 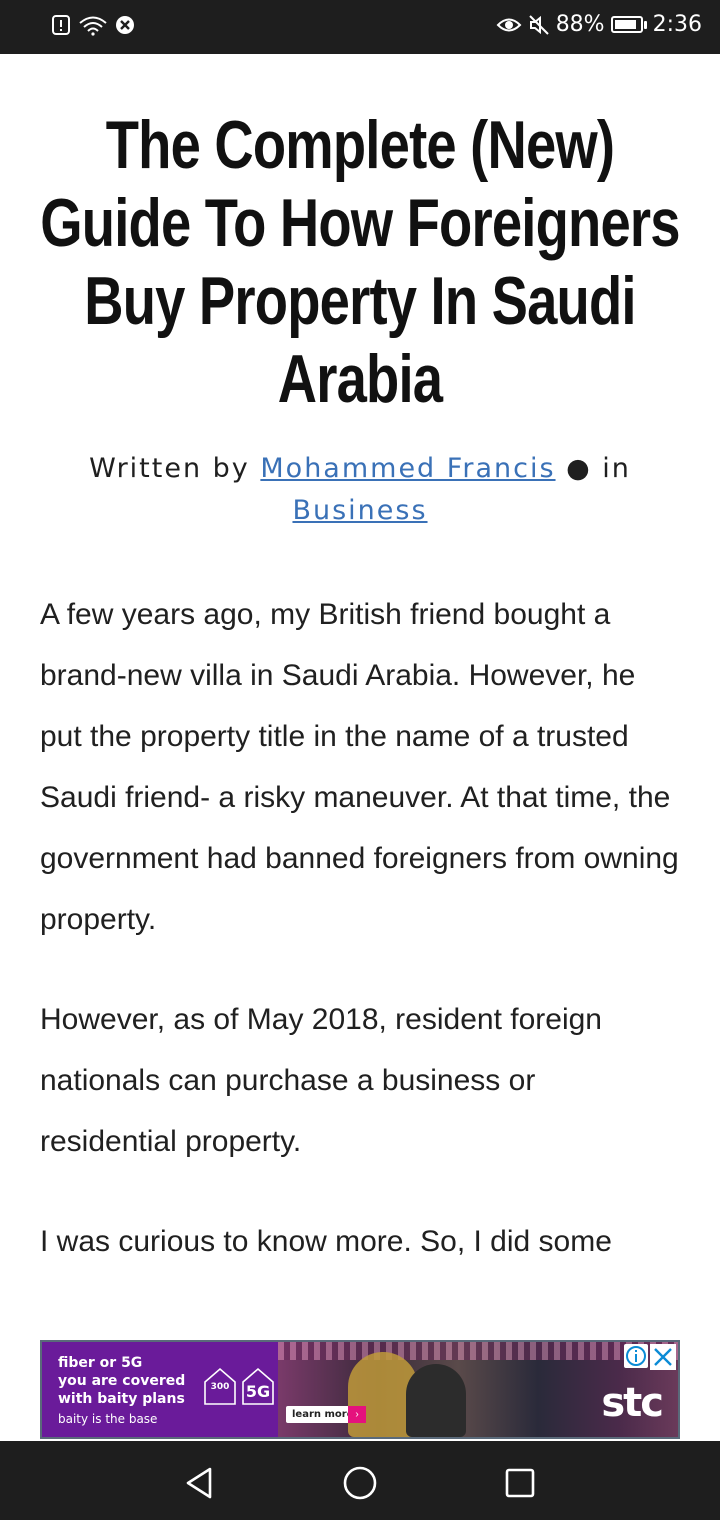 What do you see at coordinates (663, 1357) in the screenshot?
I see `ad-close-icon` at bounding box center [663, 1357].